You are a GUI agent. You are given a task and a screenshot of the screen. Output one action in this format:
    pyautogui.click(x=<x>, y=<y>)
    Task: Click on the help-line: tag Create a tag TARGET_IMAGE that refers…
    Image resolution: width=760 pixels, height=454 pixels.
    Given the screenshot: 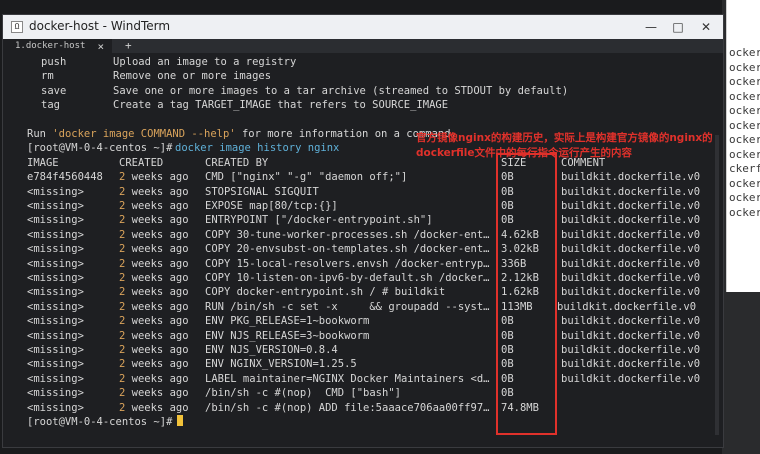 What is the action you would take?
    pyautogui.click(x=363, y=105)
    